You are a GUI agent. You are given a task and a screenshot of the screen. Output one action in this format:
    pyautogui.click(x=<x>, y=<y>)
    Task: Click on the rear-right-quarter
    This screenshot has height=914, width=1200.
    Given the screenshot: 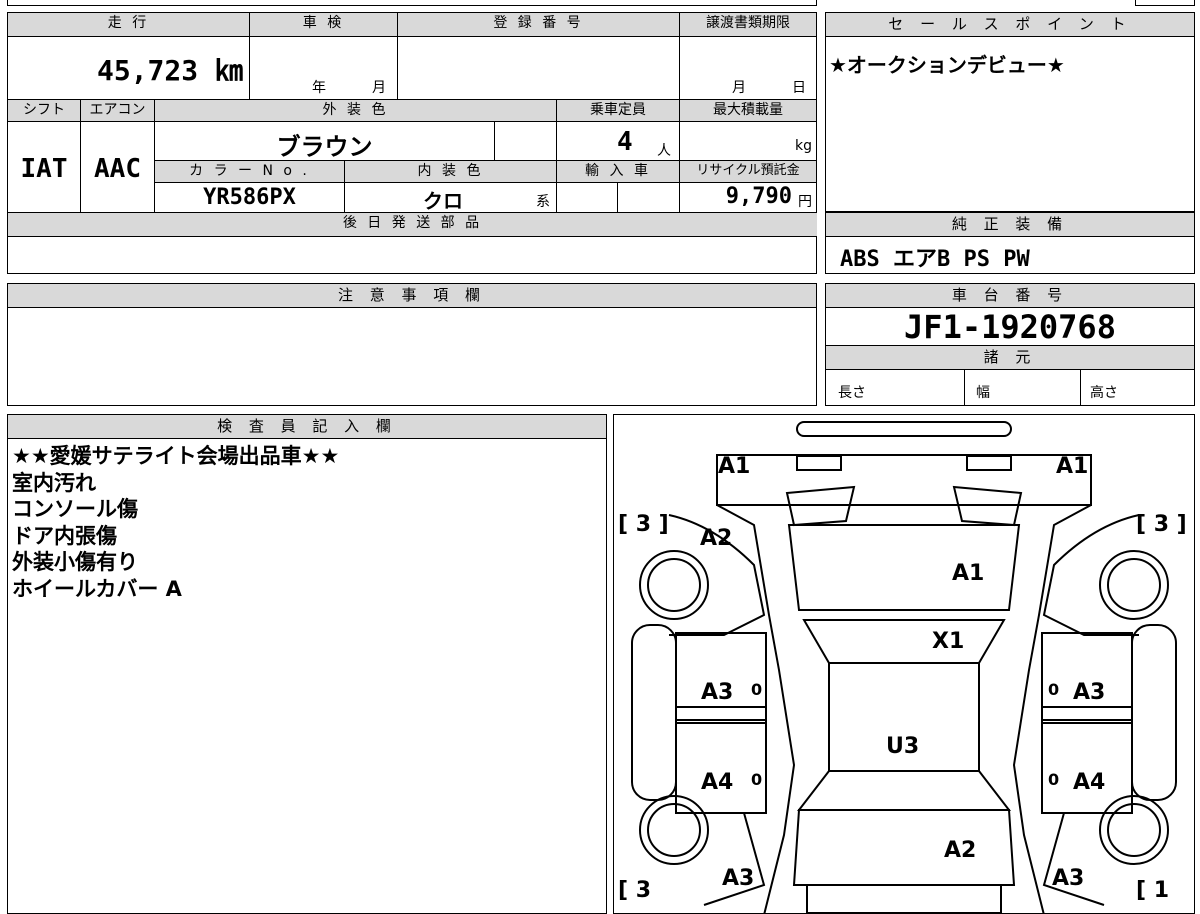 What is the action you would take?
    pyautogui.click(x=1087, y=859)
    